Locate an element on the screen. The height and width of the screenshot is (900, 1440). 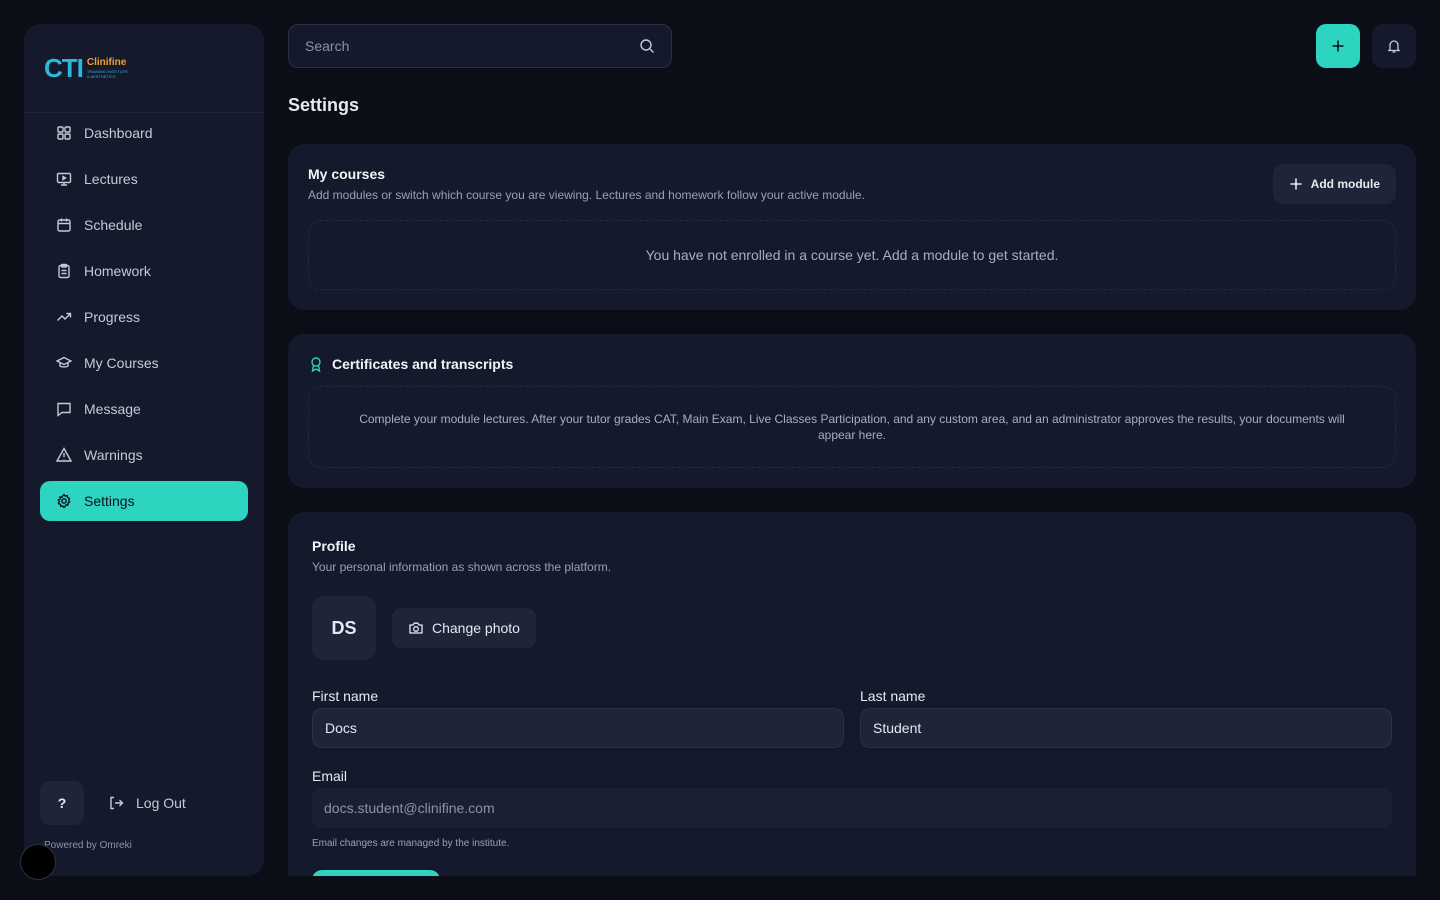
change-photo-label: Change photo is located at coordinates (476, 628).